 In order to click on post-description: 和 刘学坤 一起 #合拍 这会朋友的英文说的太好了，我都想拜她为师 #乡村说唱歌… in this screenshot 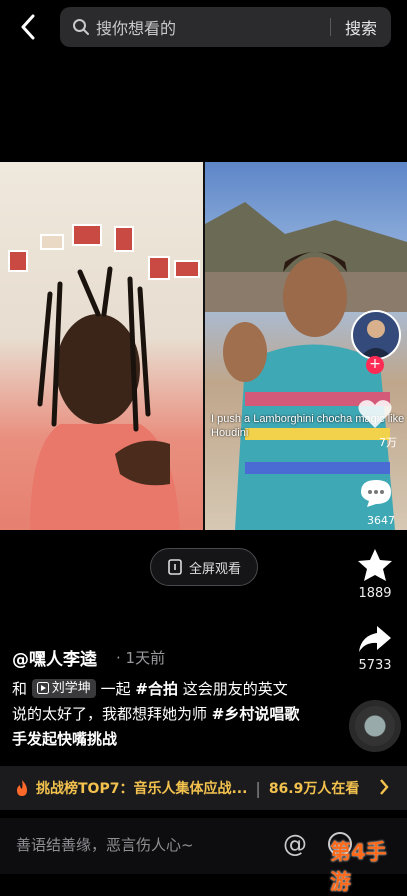, I will do `click(156, 714)`.